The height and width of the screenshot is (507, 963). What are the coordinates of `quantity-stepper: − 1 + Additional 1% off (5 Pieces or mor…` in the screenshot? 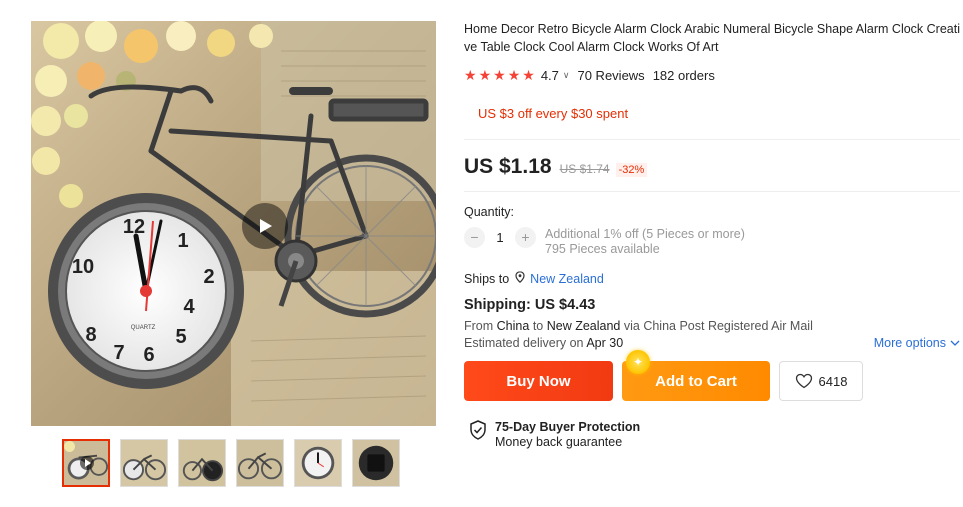 It's located at (712, 242).